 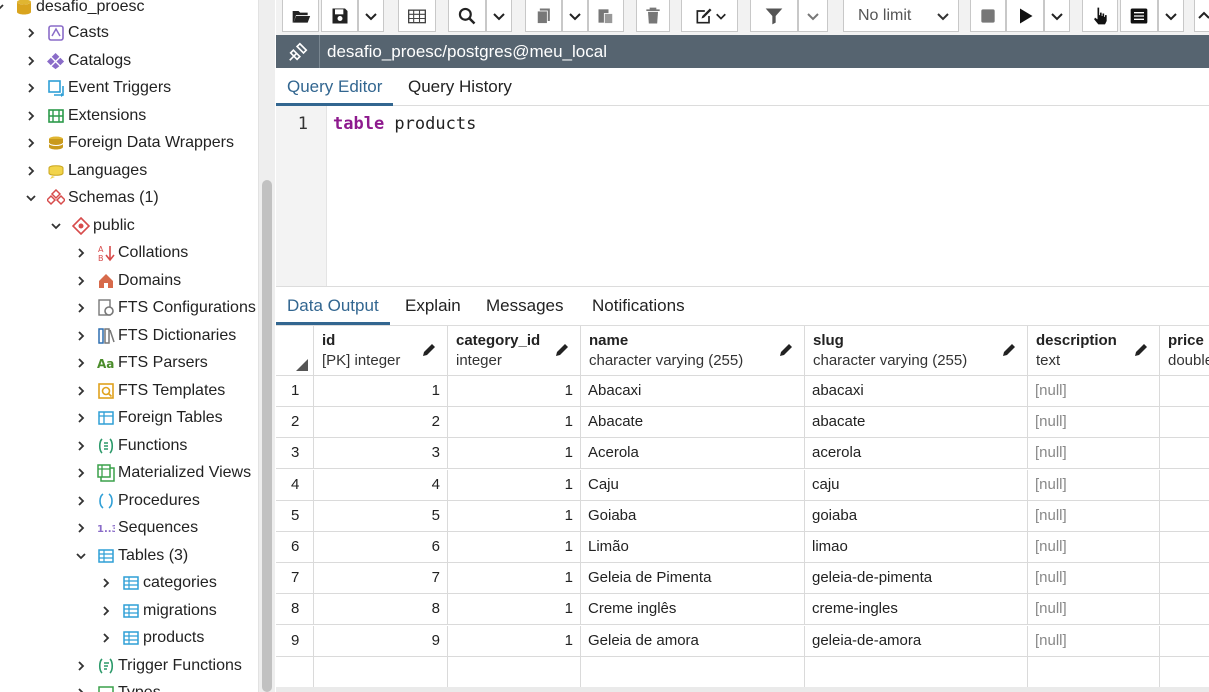 I want to click on tree-item-categories: categories, so click(x=158, y=583).